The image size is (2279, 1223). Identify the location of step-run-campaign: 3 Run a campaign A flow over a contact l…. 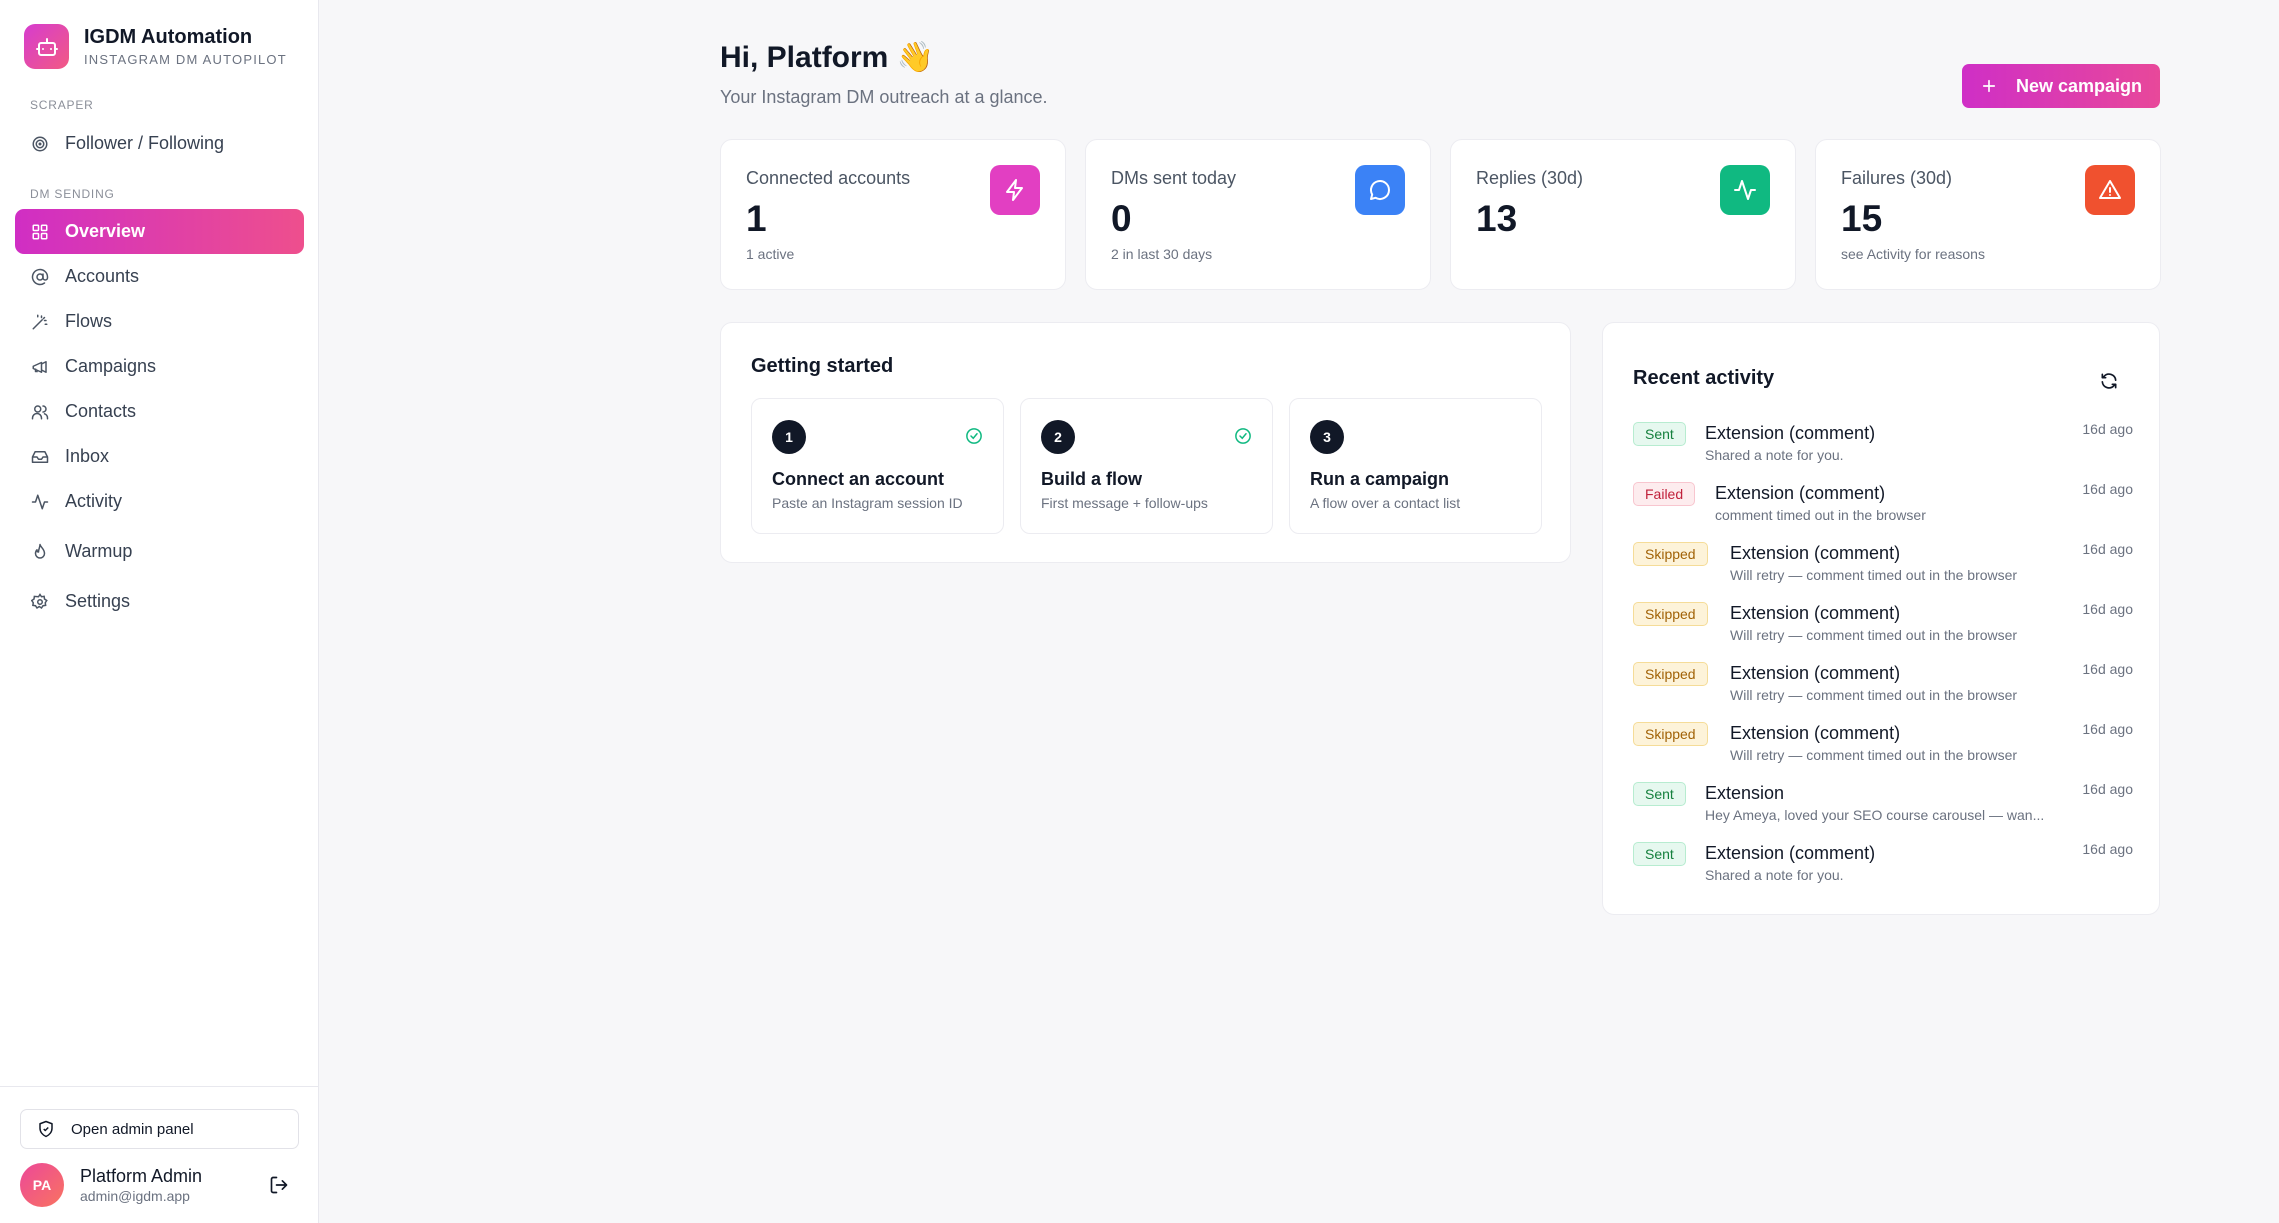
(1415, 466).